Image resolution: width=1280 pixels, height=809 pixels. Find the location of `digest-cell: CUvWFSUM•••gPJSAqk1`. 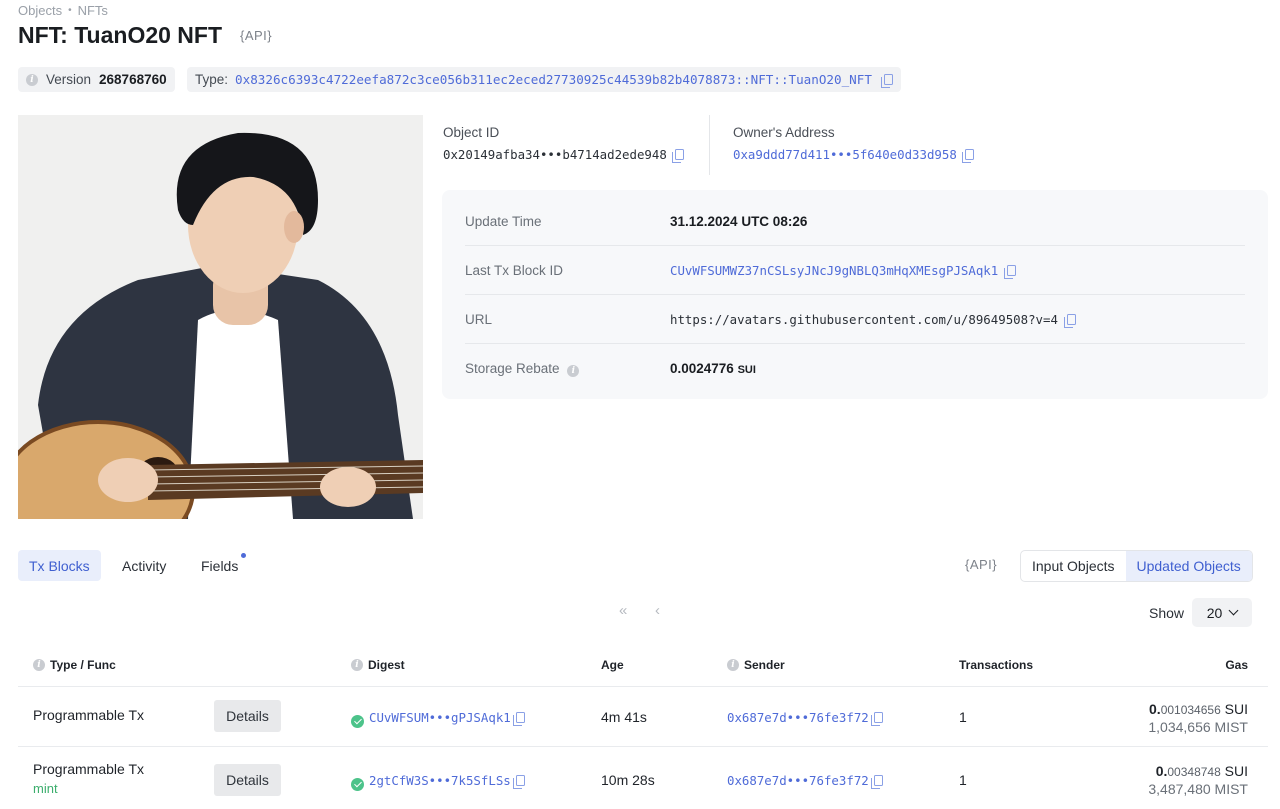

digest-cell: CUvWFSUM•••gPJSAqk1 is located at coordinates (438, 718).